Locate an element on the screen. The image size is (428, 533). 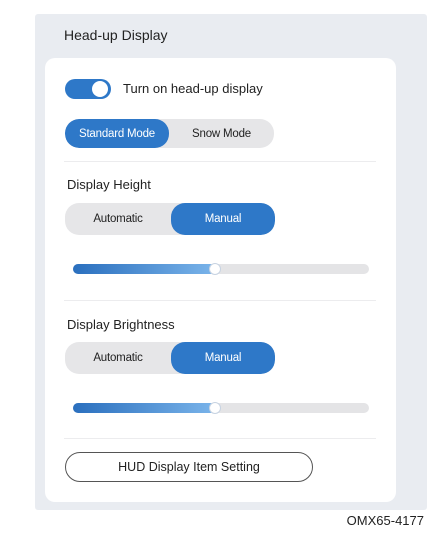
display-brightness-slider is located at coordinates (221, 408).